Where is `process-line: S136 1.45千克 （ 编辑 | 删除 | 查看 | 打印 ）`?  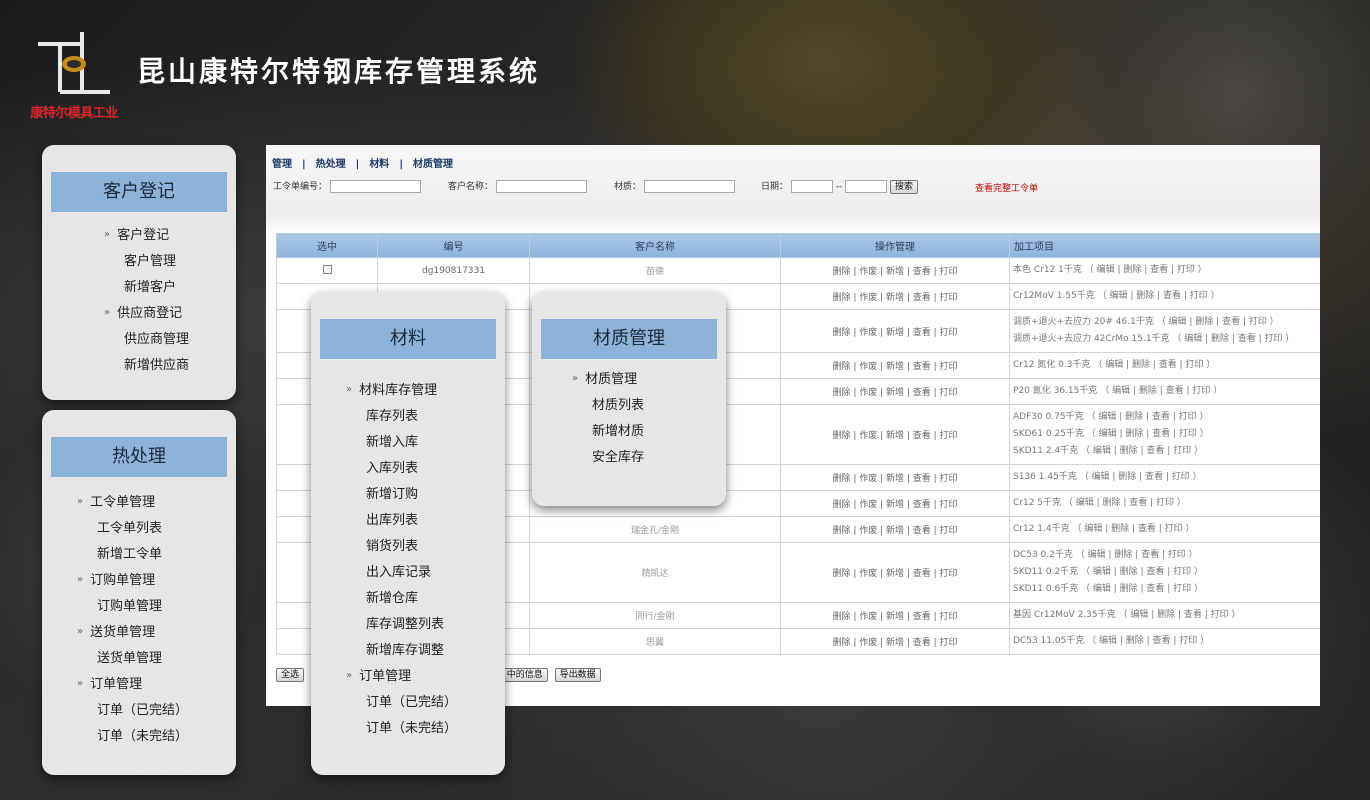
process-line: S136 1.45千克 （ 编辑 | 删除 | 查看 | 打印 ） is located at coordinates (1166, 477).